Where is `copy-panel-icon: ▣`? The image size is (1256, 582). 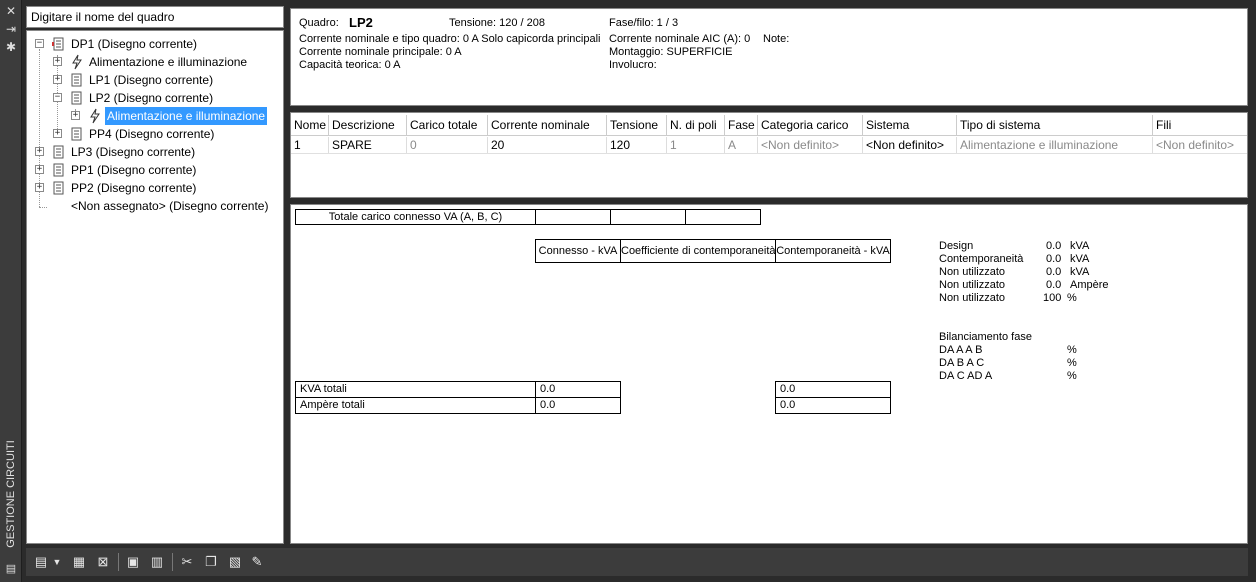 copy-panel-icon: ▣ is located at coordinates (133, 562).